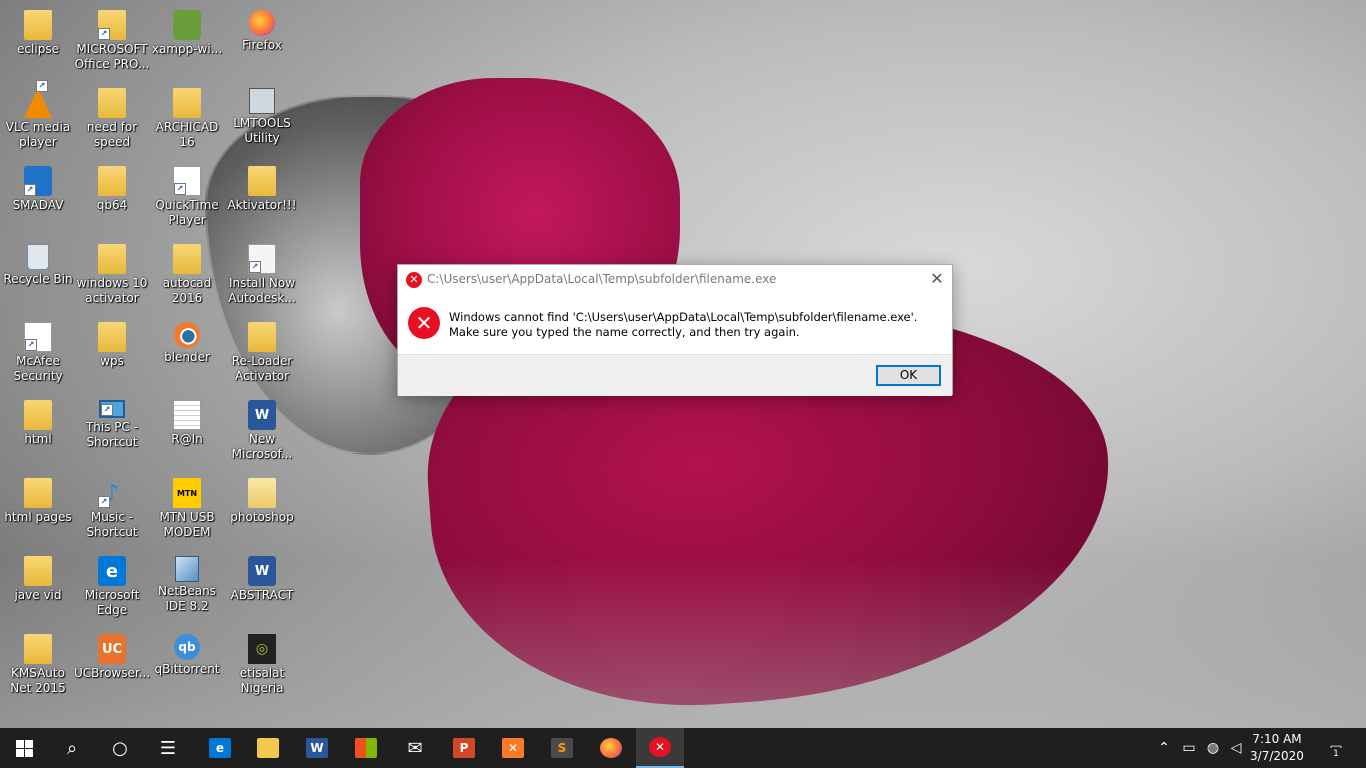 The image size is (1366, 768). What do you see at coordinates (187, 439) in the screenshot?
I see `icon-label: R@In` at bounding box center [187, 439].